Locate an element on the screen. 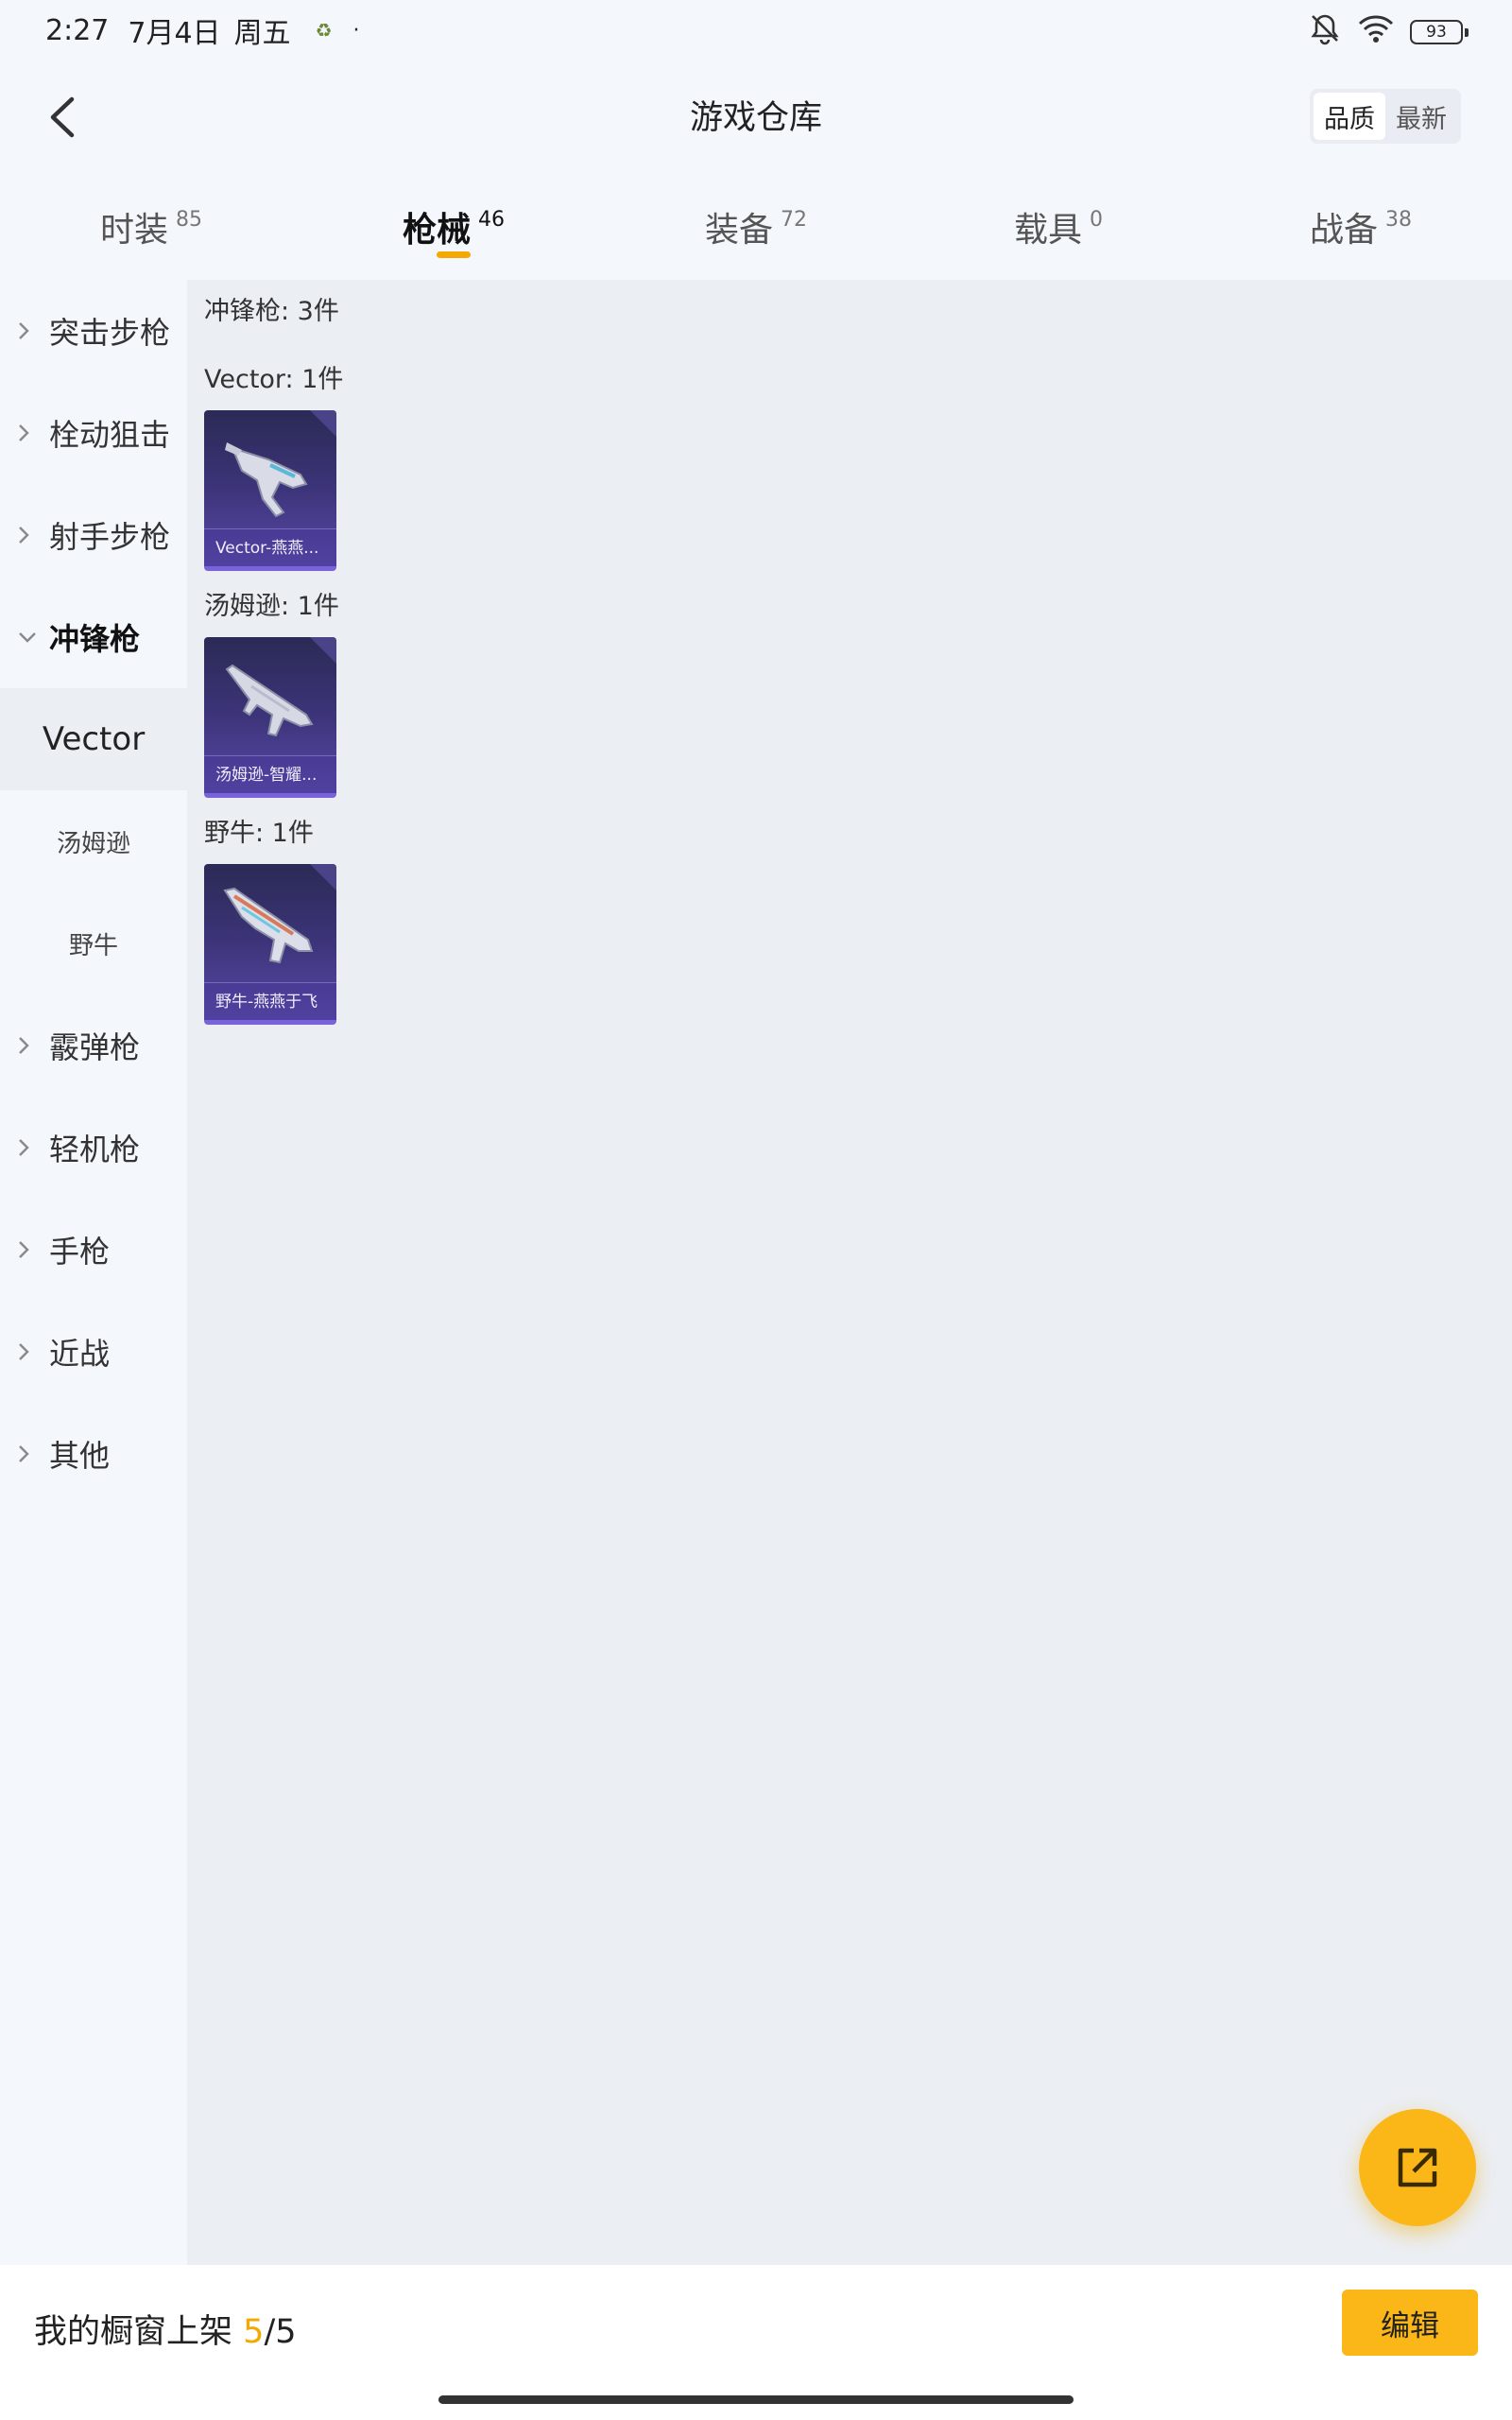 The width and height of the screenshot is (1512, 2420). mute-icon is located at coordinates (1325, 32).